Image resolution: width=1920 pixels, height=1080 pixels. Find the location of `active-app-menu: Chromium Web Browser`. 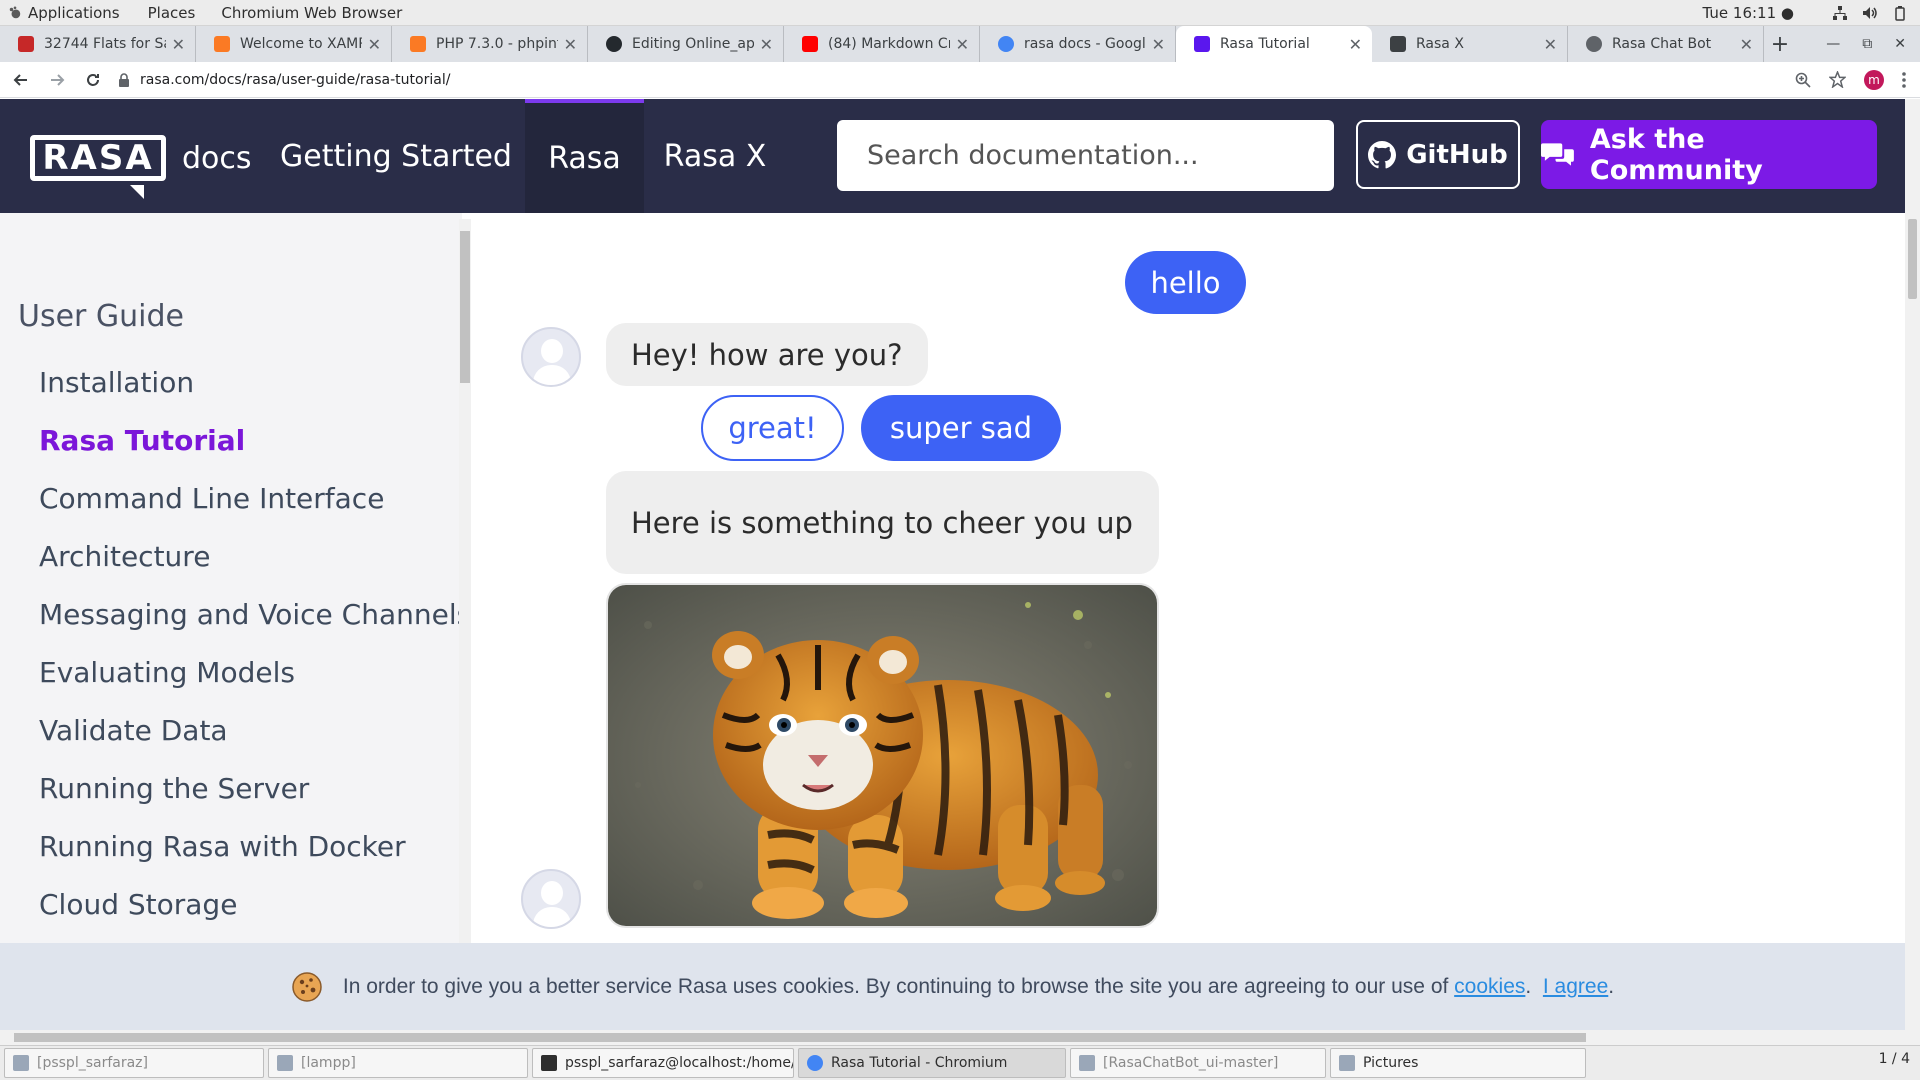

active-app-menu: Chromium Web Browser is located at coordinates (311, 13).